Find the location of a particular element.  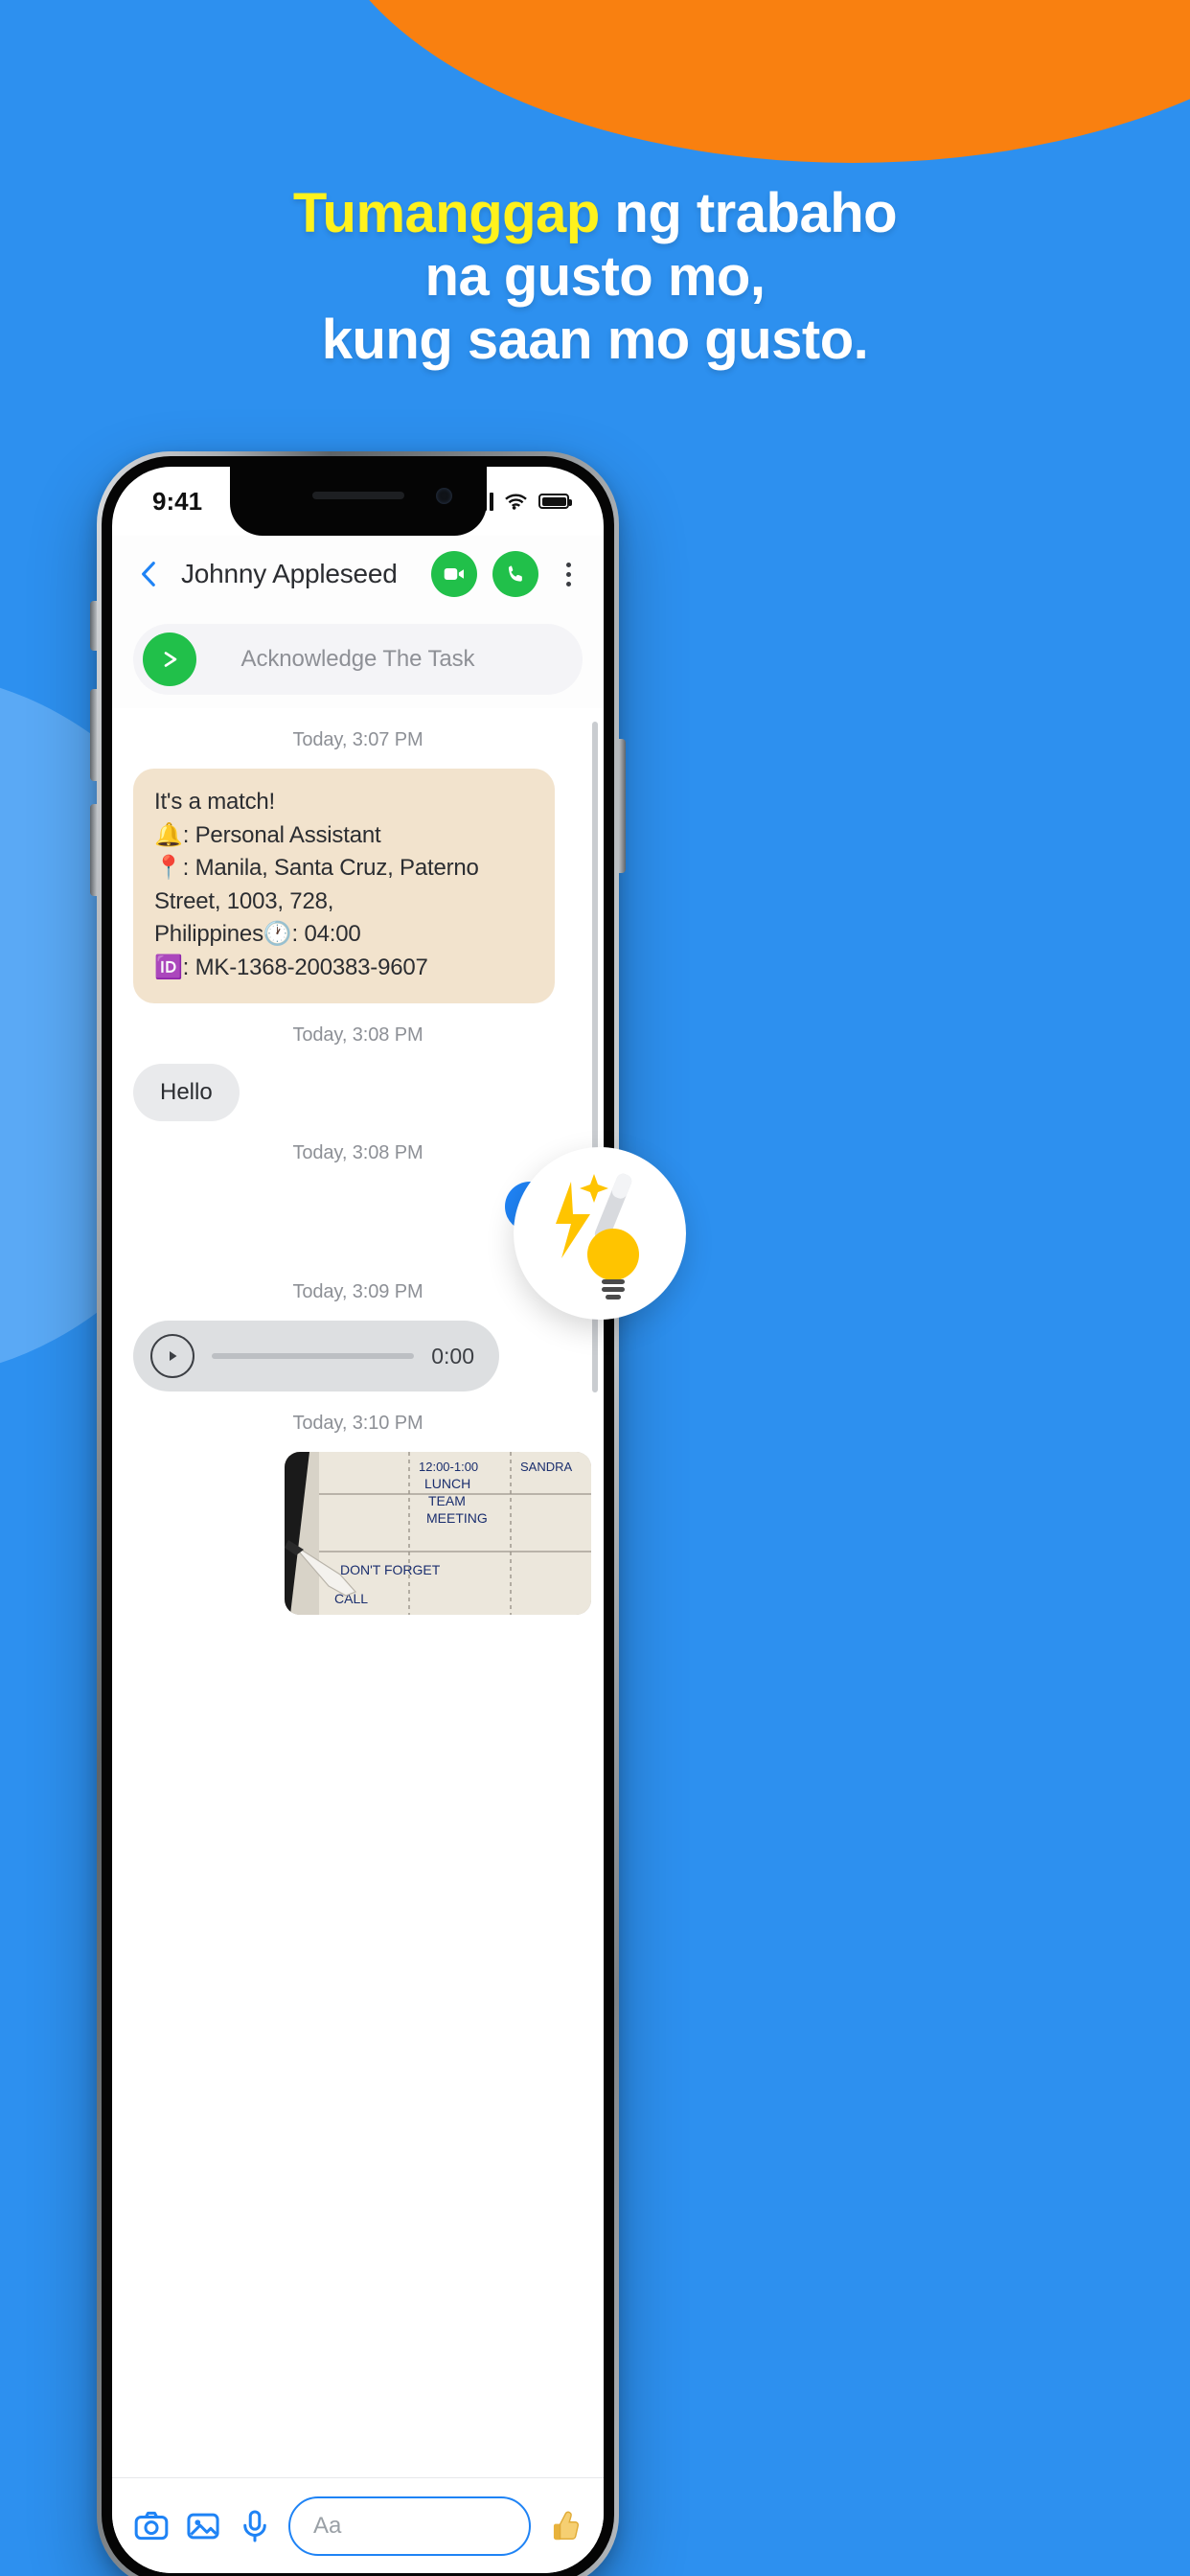

lightbulb-icon is located at coordinates (613, 1264).